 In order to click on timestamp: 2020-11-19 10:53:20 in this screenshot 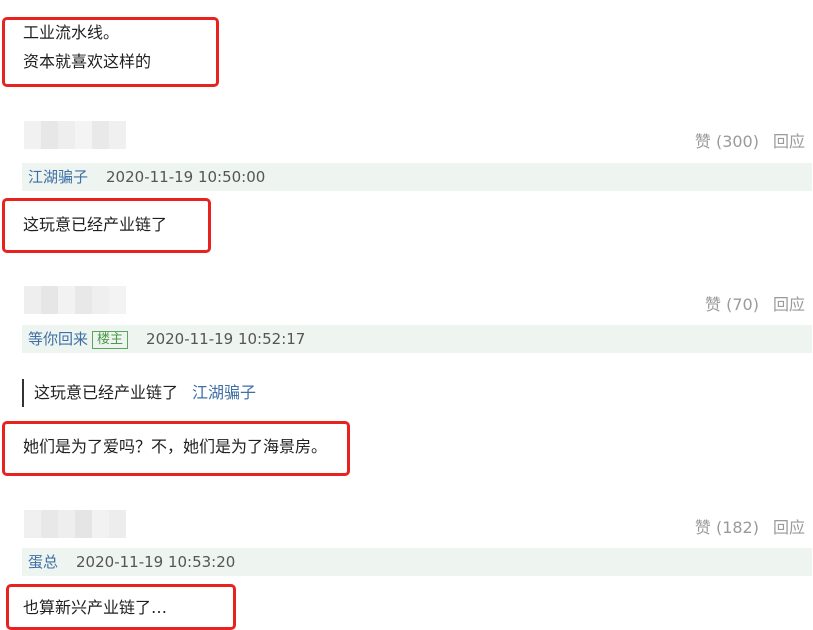, I will do `click(156, 562)`.